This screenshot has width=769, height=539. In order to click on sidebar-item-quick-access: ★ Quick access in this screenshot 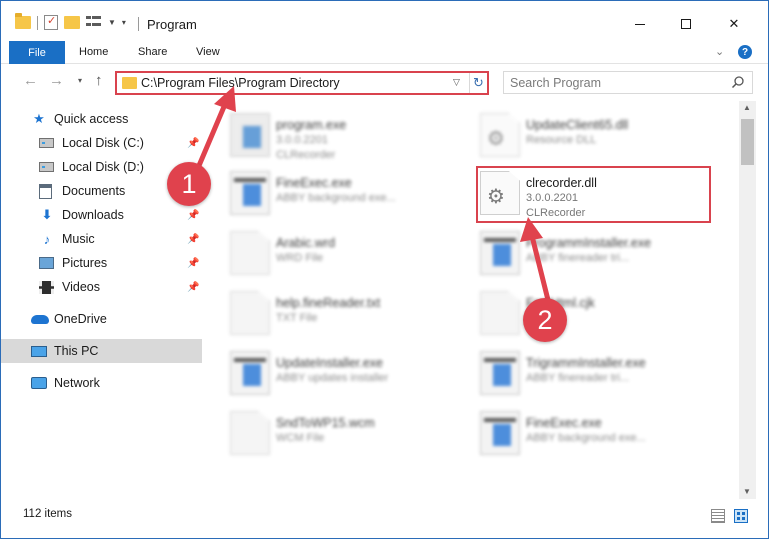, I will do `click(101, 119)`.